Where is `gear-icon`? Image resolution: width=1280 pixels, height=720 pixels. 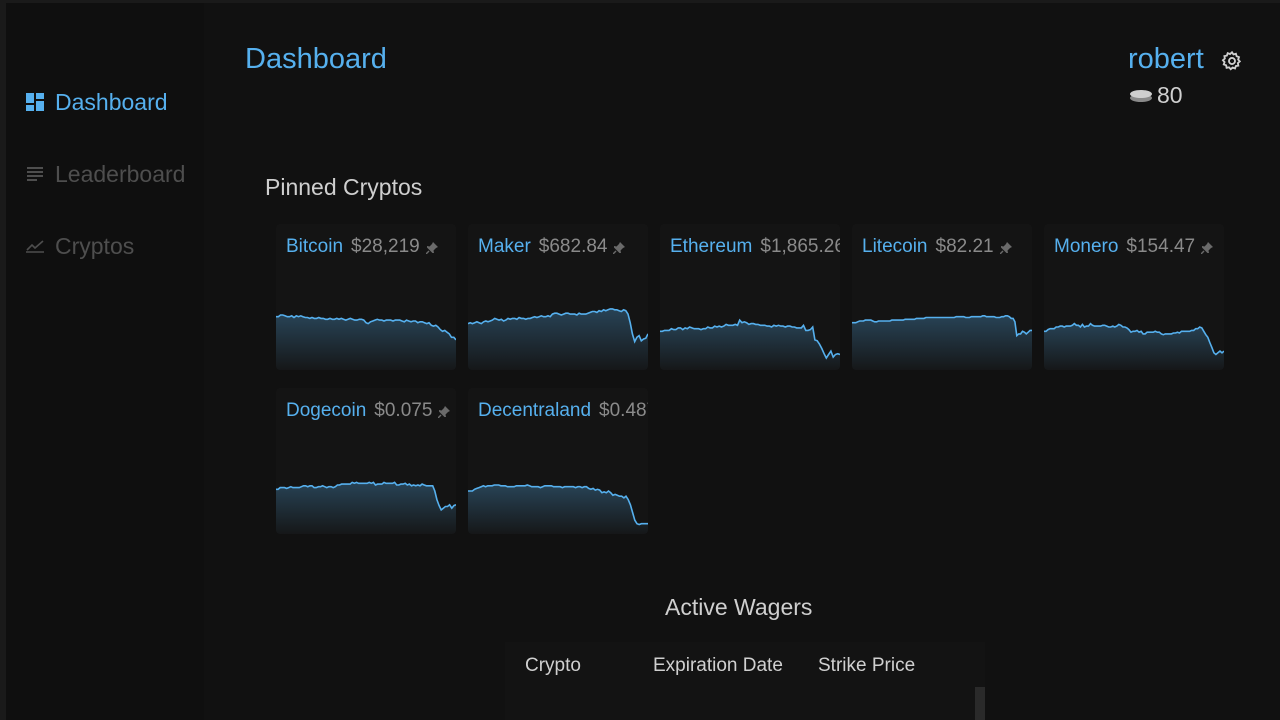
gear-icon is located at coordinates (1232, 61).